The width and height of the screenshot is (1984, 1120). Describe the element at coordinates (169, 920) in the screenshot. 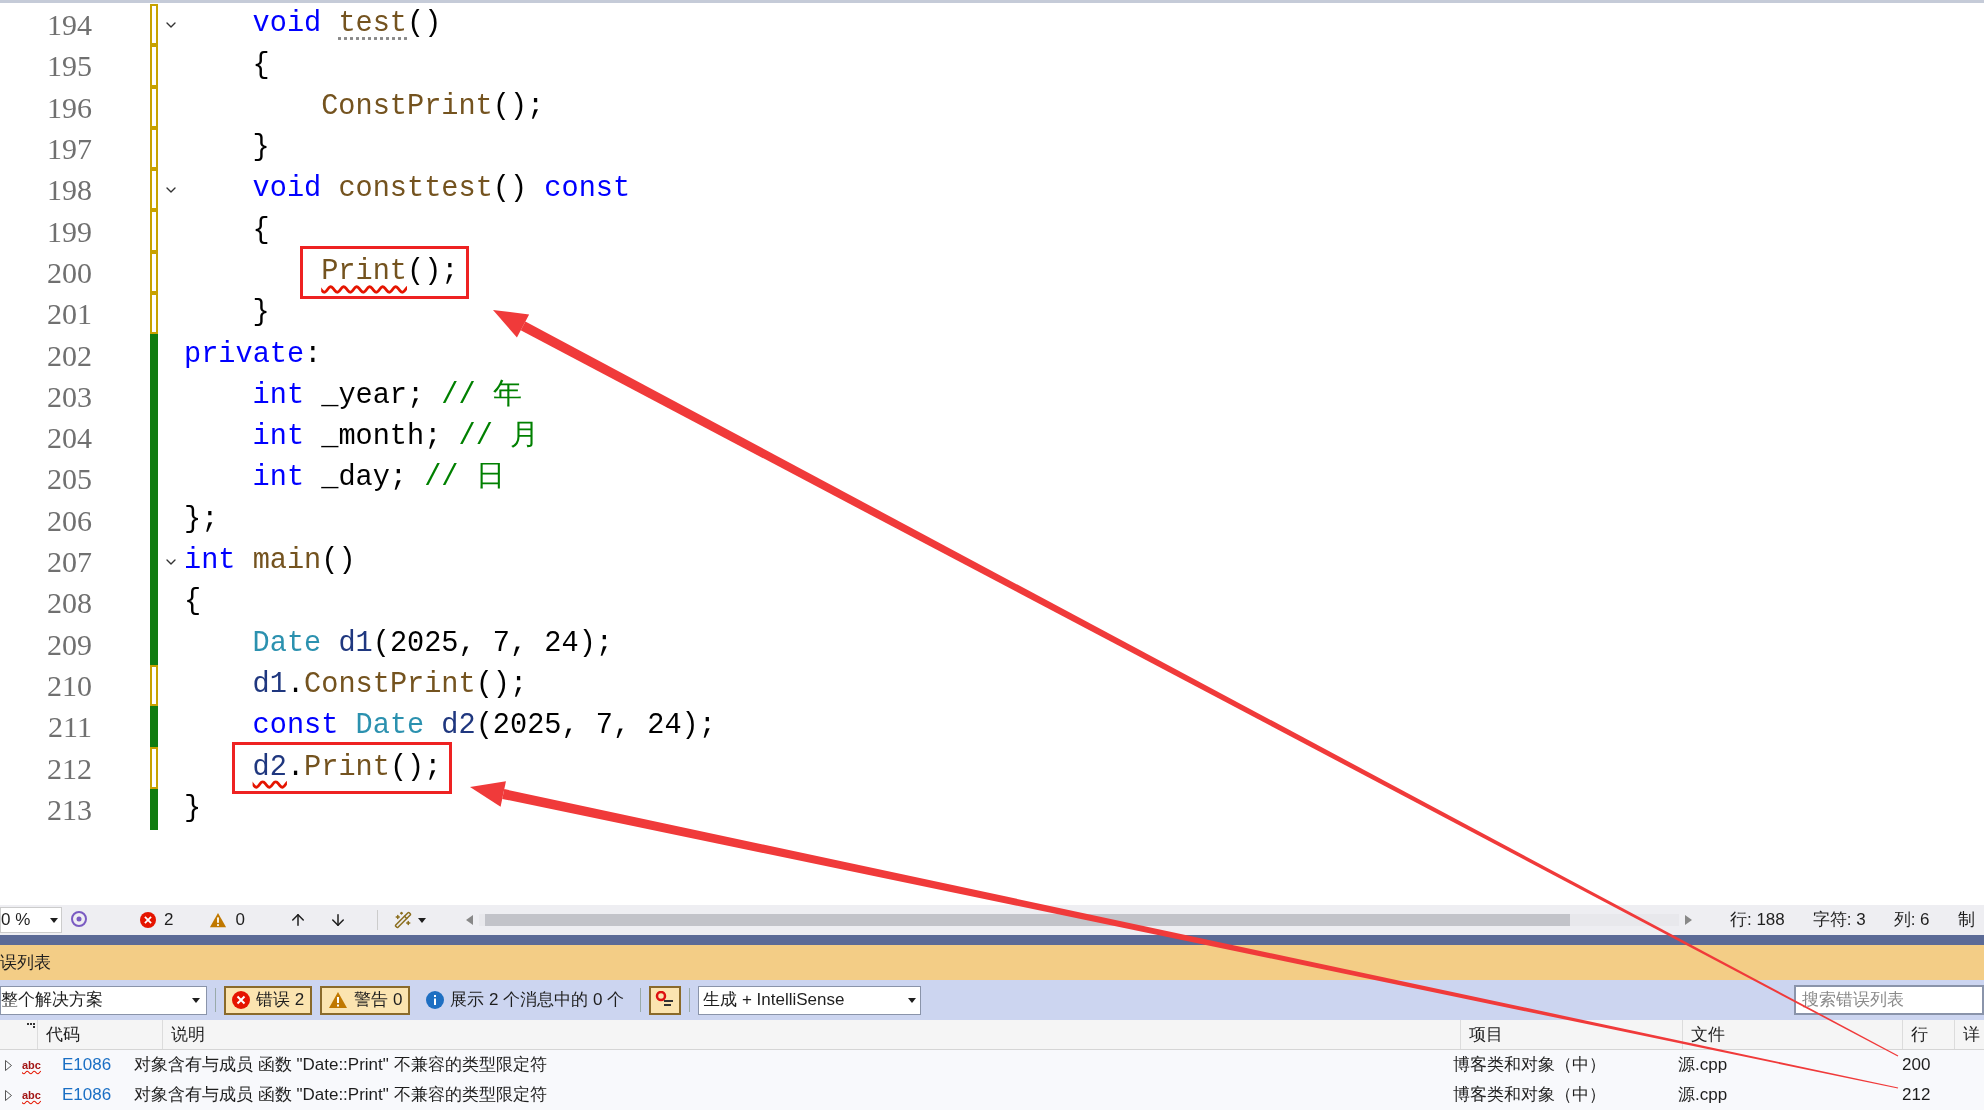

I see `error-count: 2` at that location.